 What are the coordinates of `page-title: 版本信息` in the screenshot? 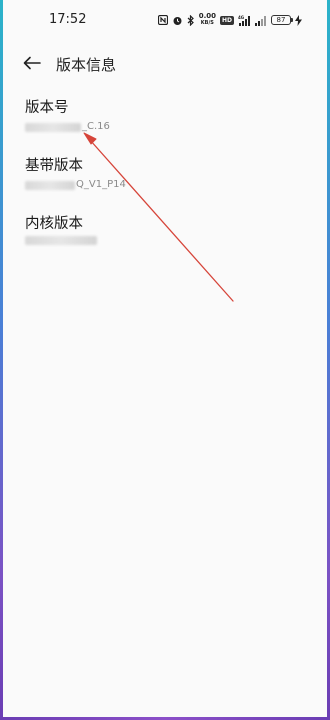 It's located at (86, 65).